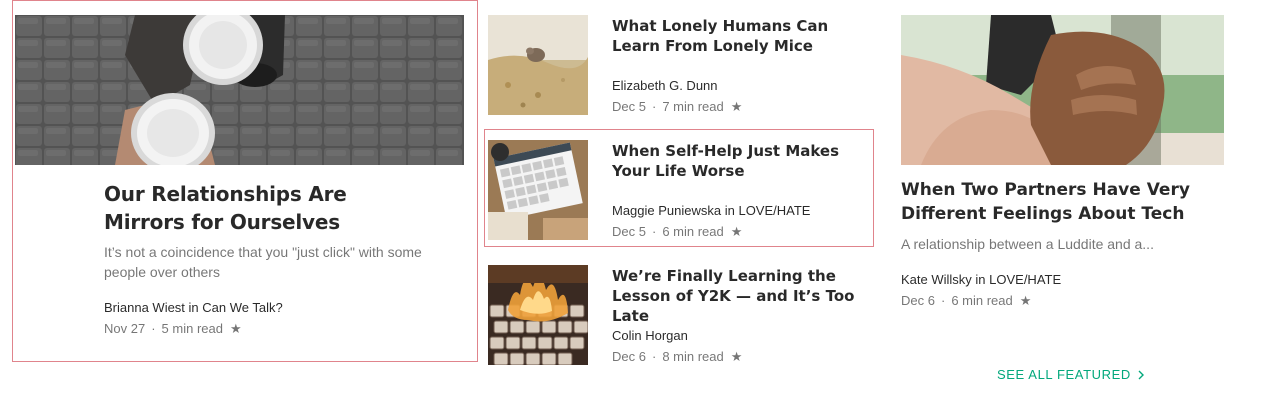 The width and height of the screenshot is (1266, 401). What do you see at coordinates (711, 211) in the screenshot?
I see `list-item-author: Maggie Puniewska in LOVE/HATE` at bounding box center [711, 211].